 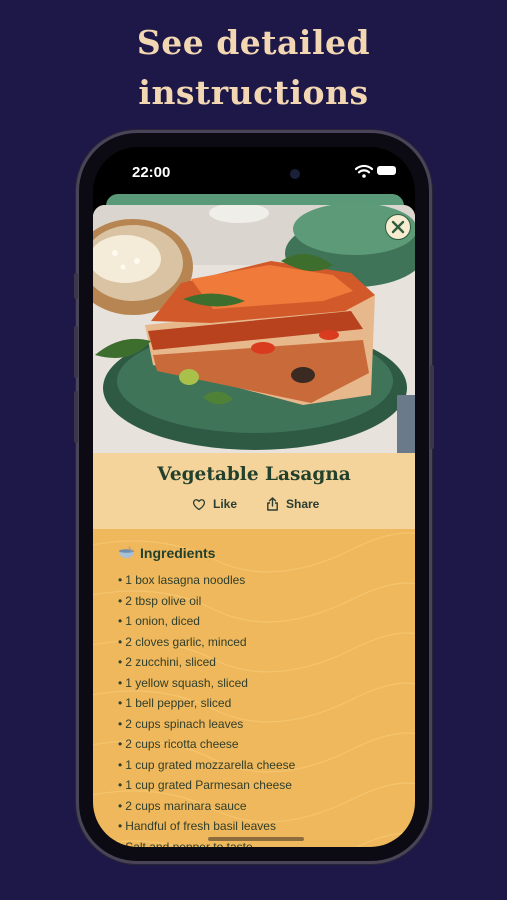 I want to click on power-button, so click(x=432, y=407).